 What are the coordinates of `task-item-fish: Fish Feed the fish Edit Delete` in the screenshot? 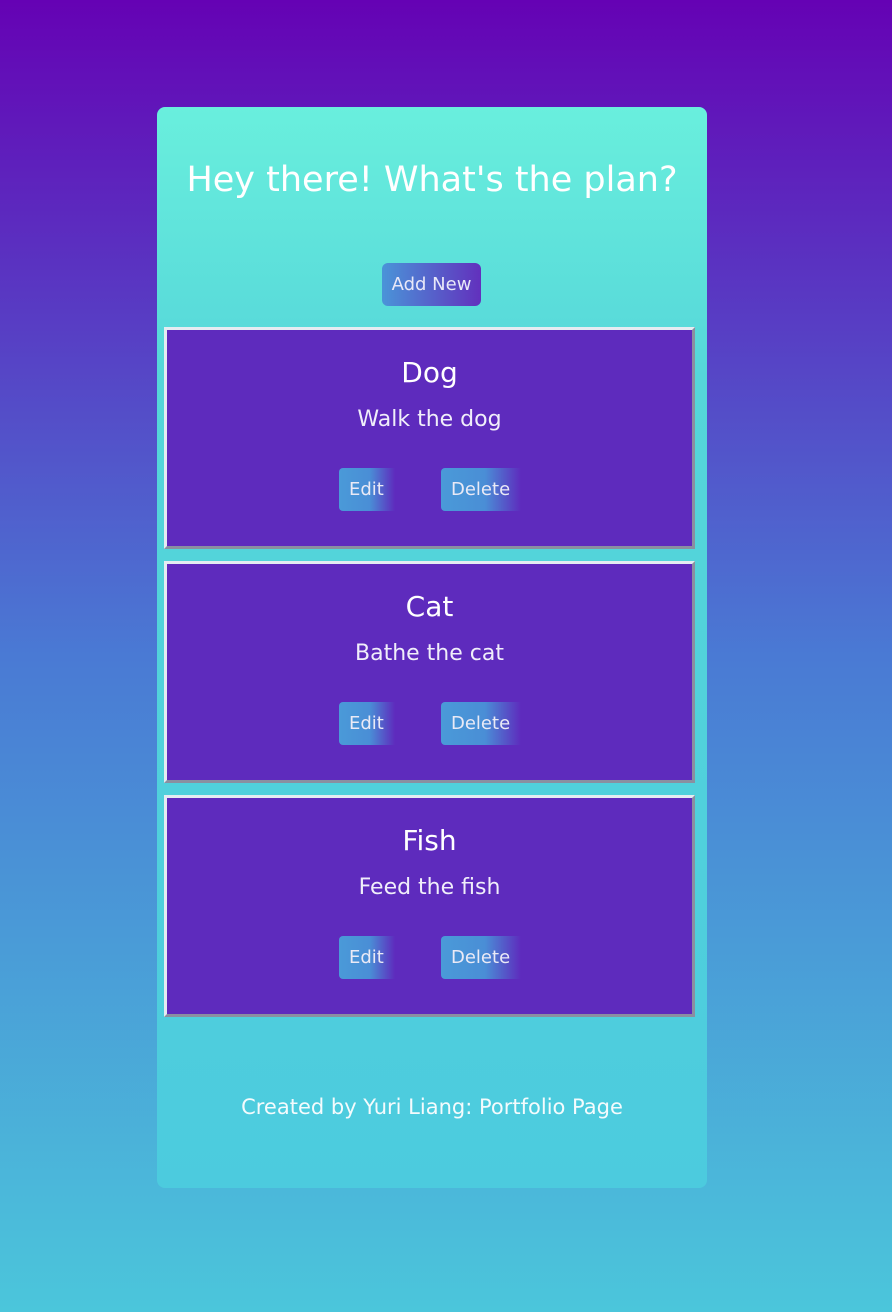 It's located at (429, 906).